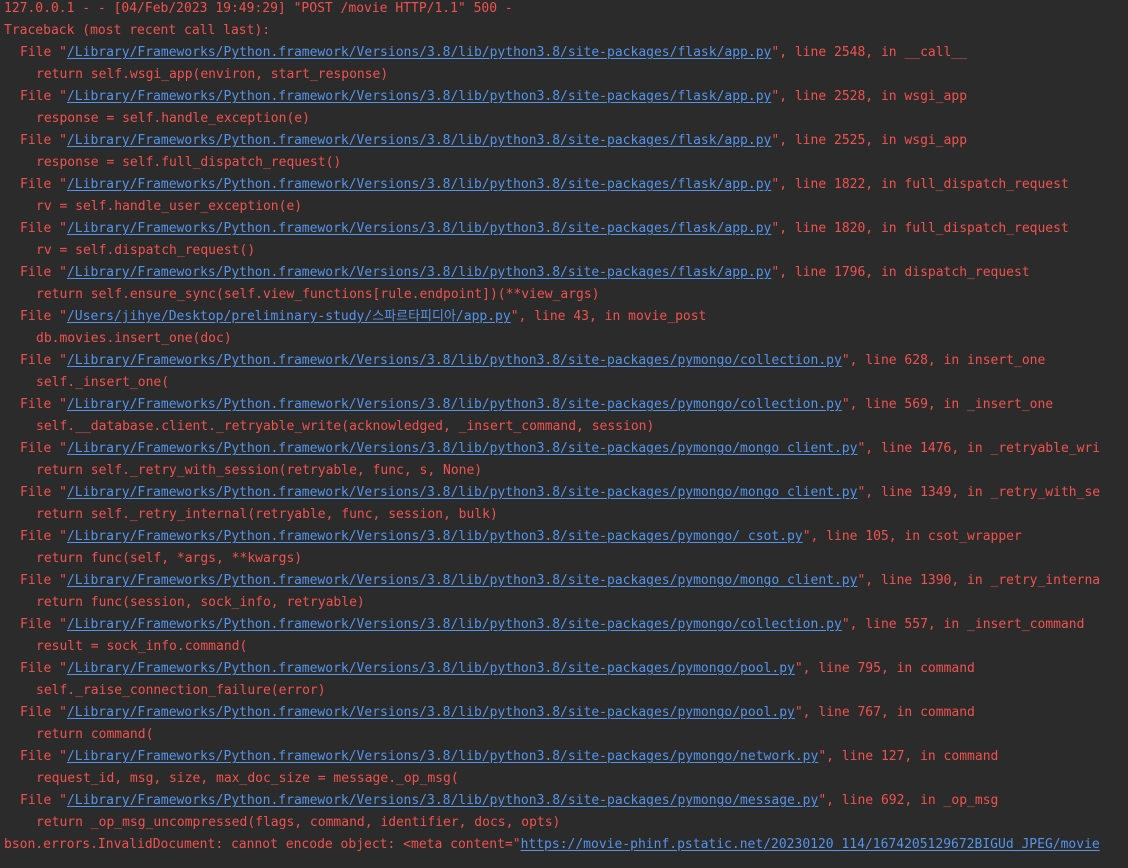 This screenshot has height=868, width=1128. I want to click on traceback-code-line: return command(, so click(95, 734).